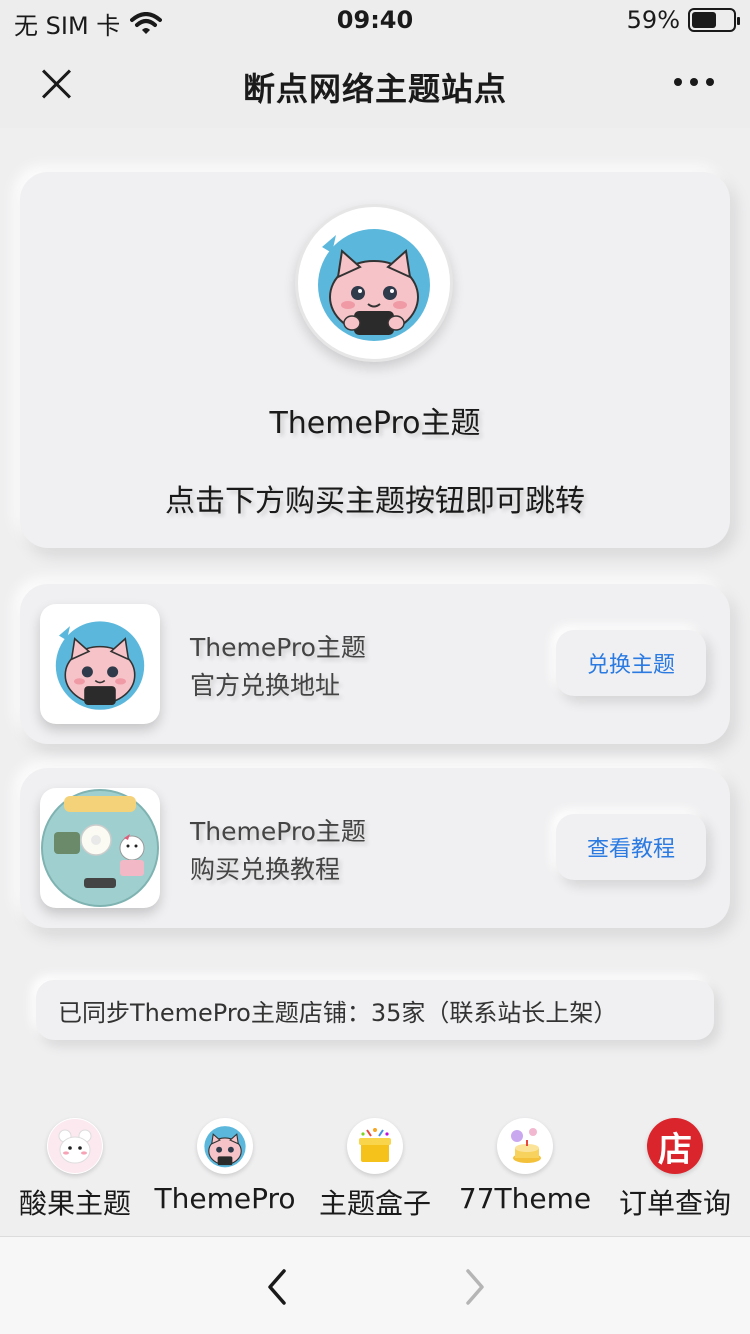 The width and height of the screenshot is (750, 1334). I want to click on browser-toolbar, so click(375, 1285).